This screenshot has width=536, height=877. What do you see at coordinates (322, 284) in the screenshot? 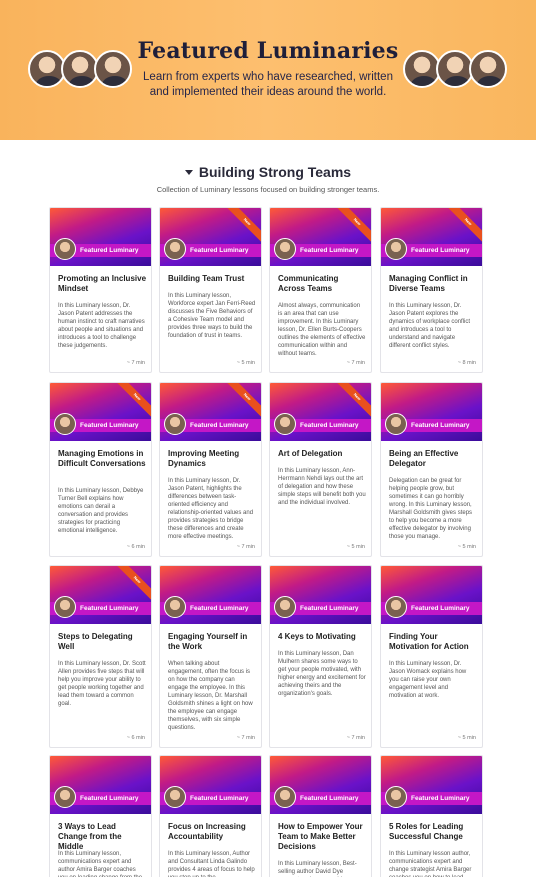
I see `card-title: Communicating Across Teams` at bounding box center [322, 284].